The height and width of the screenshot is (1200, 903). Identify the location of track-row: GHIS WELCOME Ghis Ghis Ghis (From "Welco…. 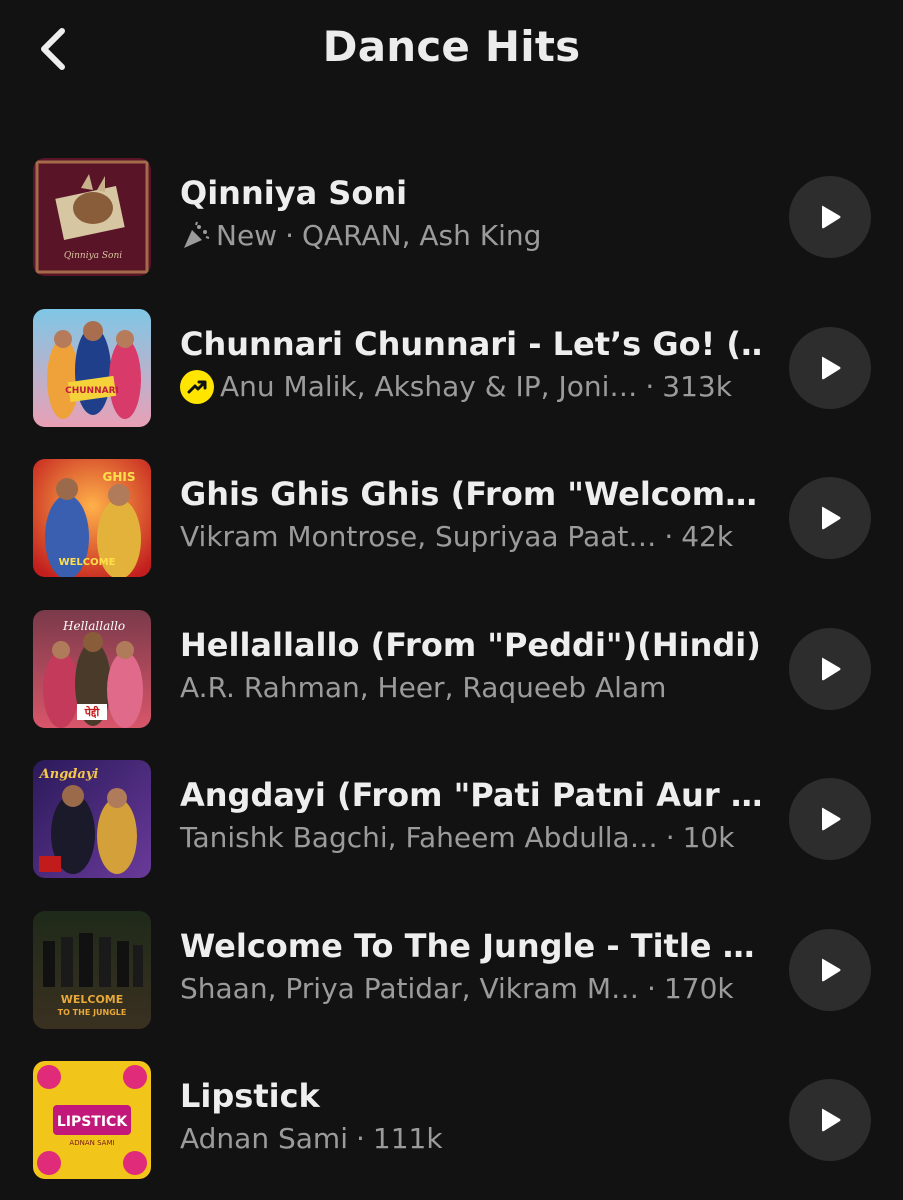
(451, 532).